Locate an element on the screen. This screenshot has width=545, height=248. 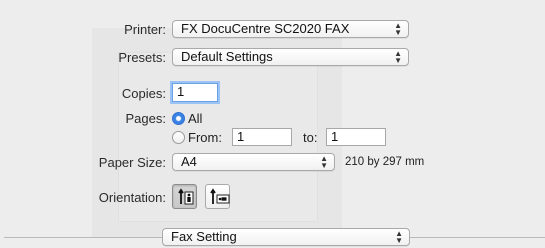
divider-right is located at coordinates (477, 237).